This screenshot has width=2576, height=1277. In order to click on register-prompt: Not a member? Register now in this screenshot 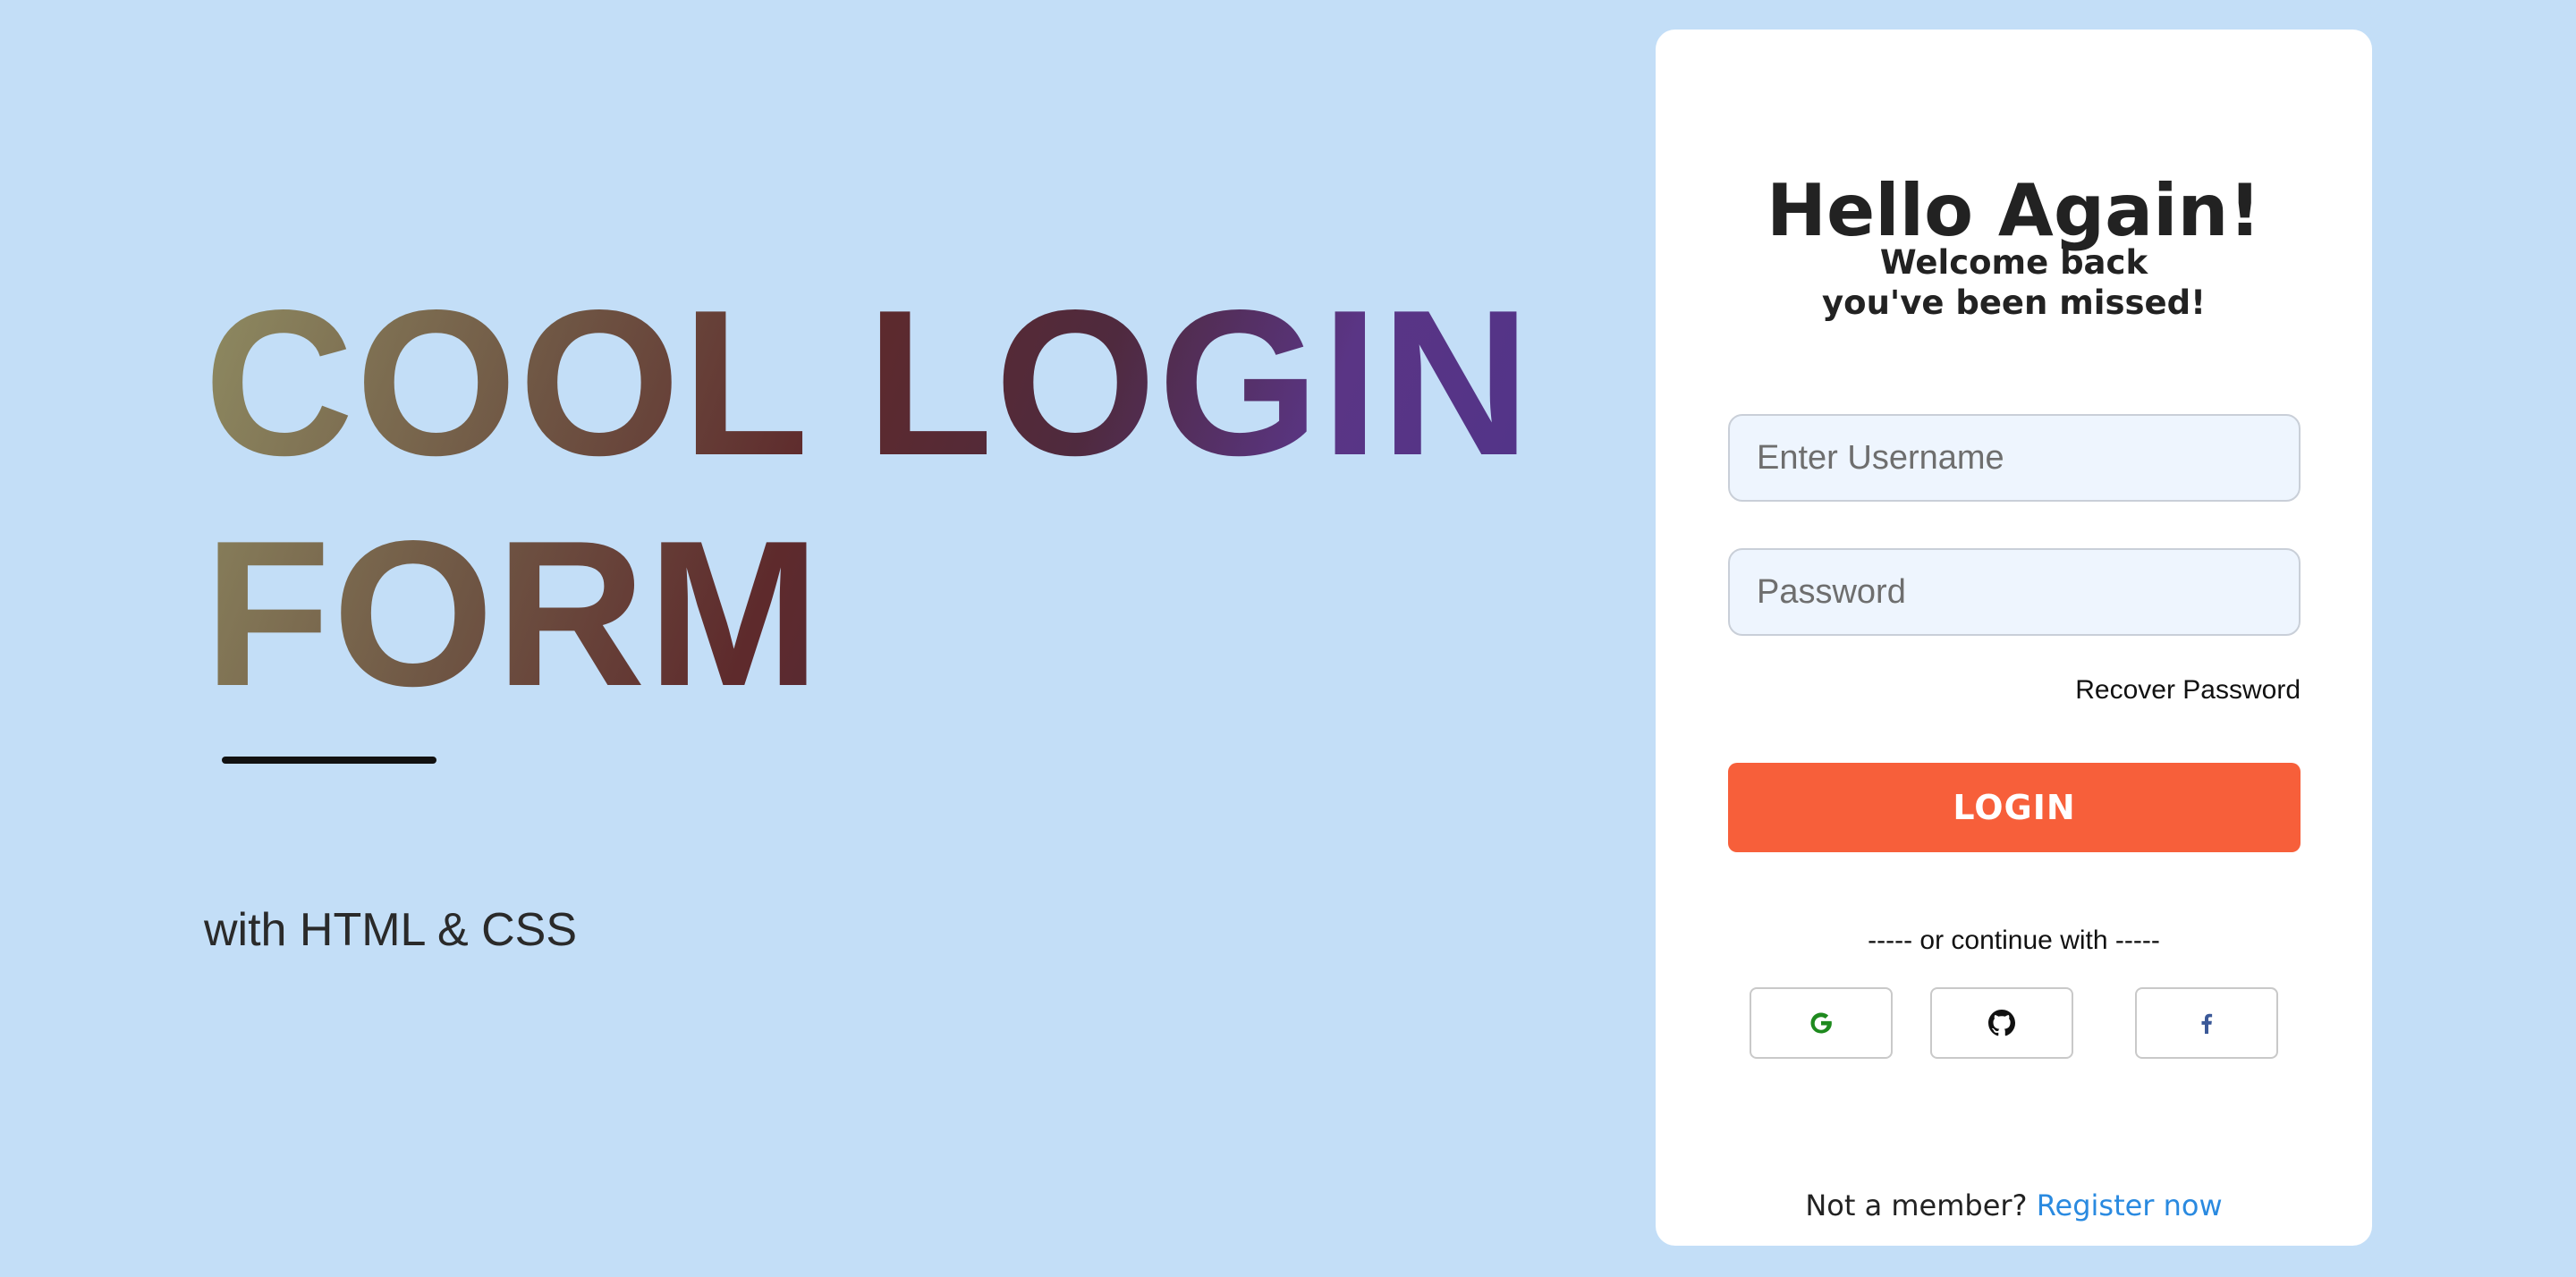, I will do `click(2014, 1205)`.